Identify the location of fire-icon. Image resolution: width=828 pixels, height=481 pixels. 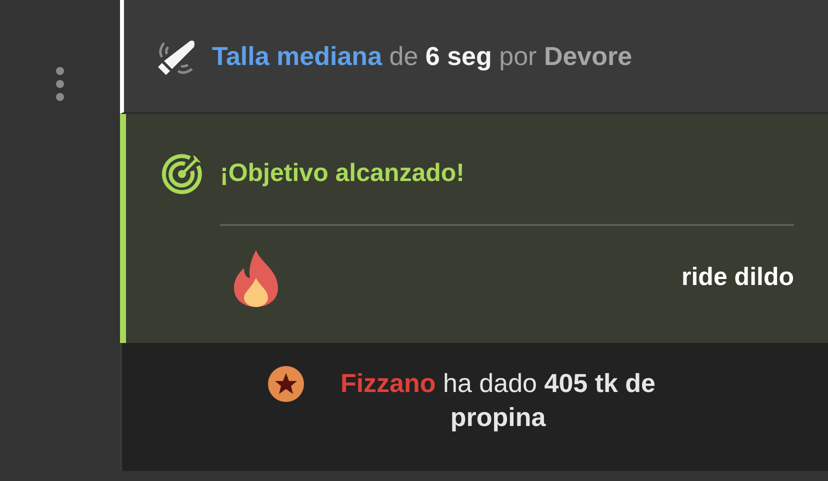
(256, 278).